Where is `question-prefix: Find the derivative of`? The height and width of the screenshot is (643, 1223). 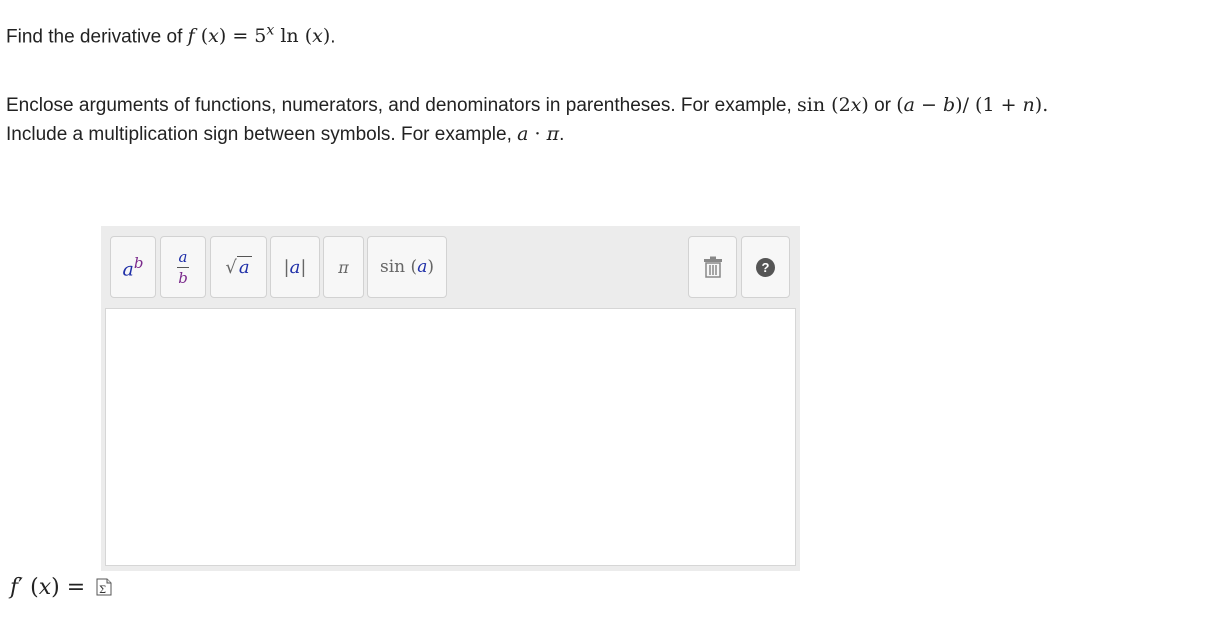
question-prefix: Find the derivative of is located at coordinates (97, 37).